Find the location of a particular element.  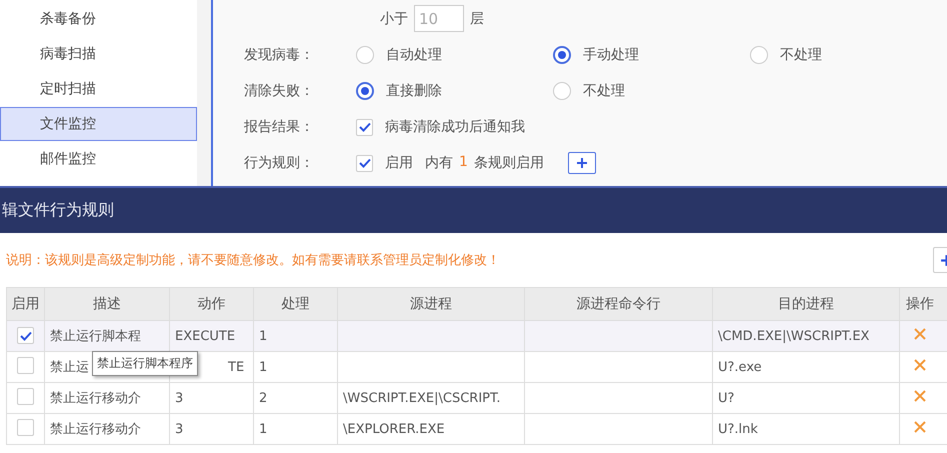

column-header: 描述 is located at coordinates (107, 304).